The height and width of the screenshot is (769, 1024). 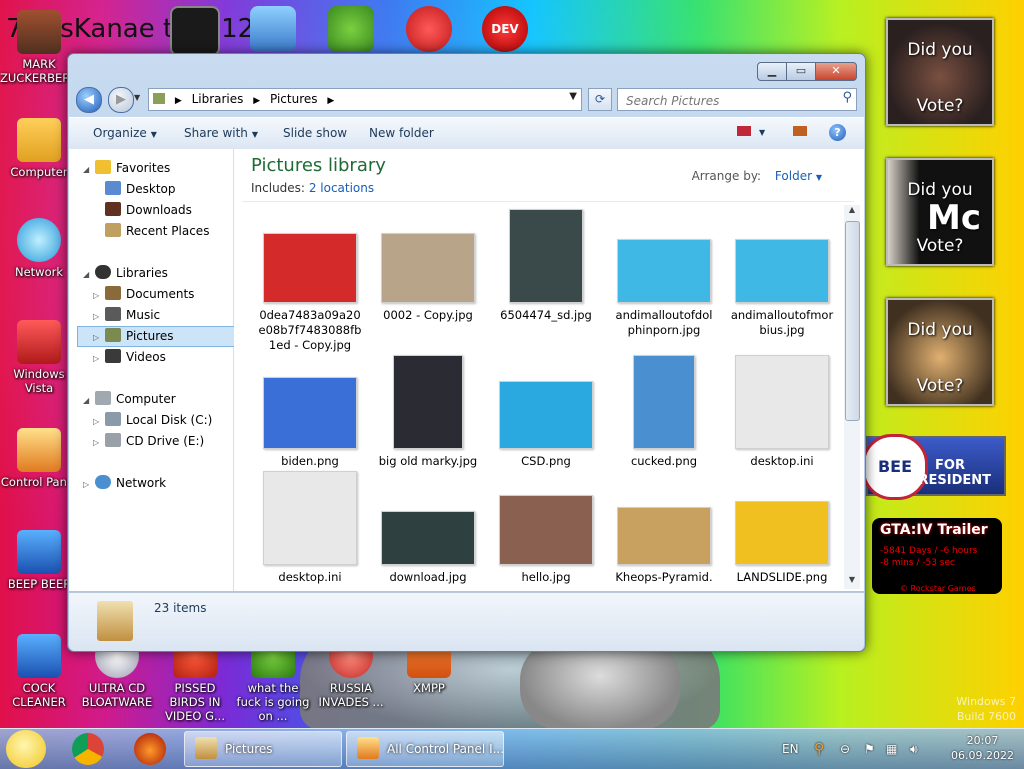 What do you see at coordinates (310, 412) in the screenshot?
I see `file-tile: biden.png` at bounding box center [310, 412].